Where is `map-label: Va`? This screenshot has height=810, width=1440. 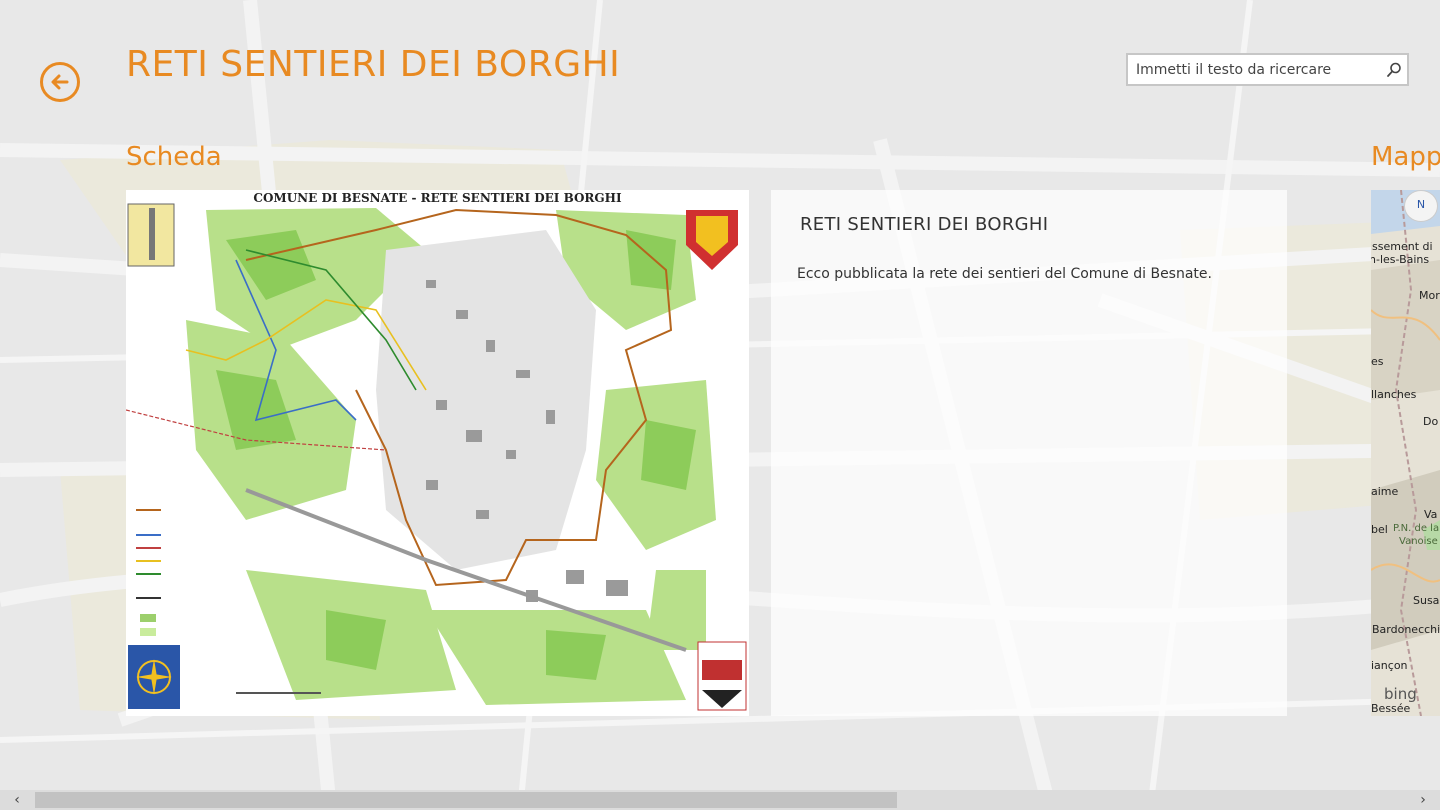
map-label: Va is located at coordinates (1431, 514).